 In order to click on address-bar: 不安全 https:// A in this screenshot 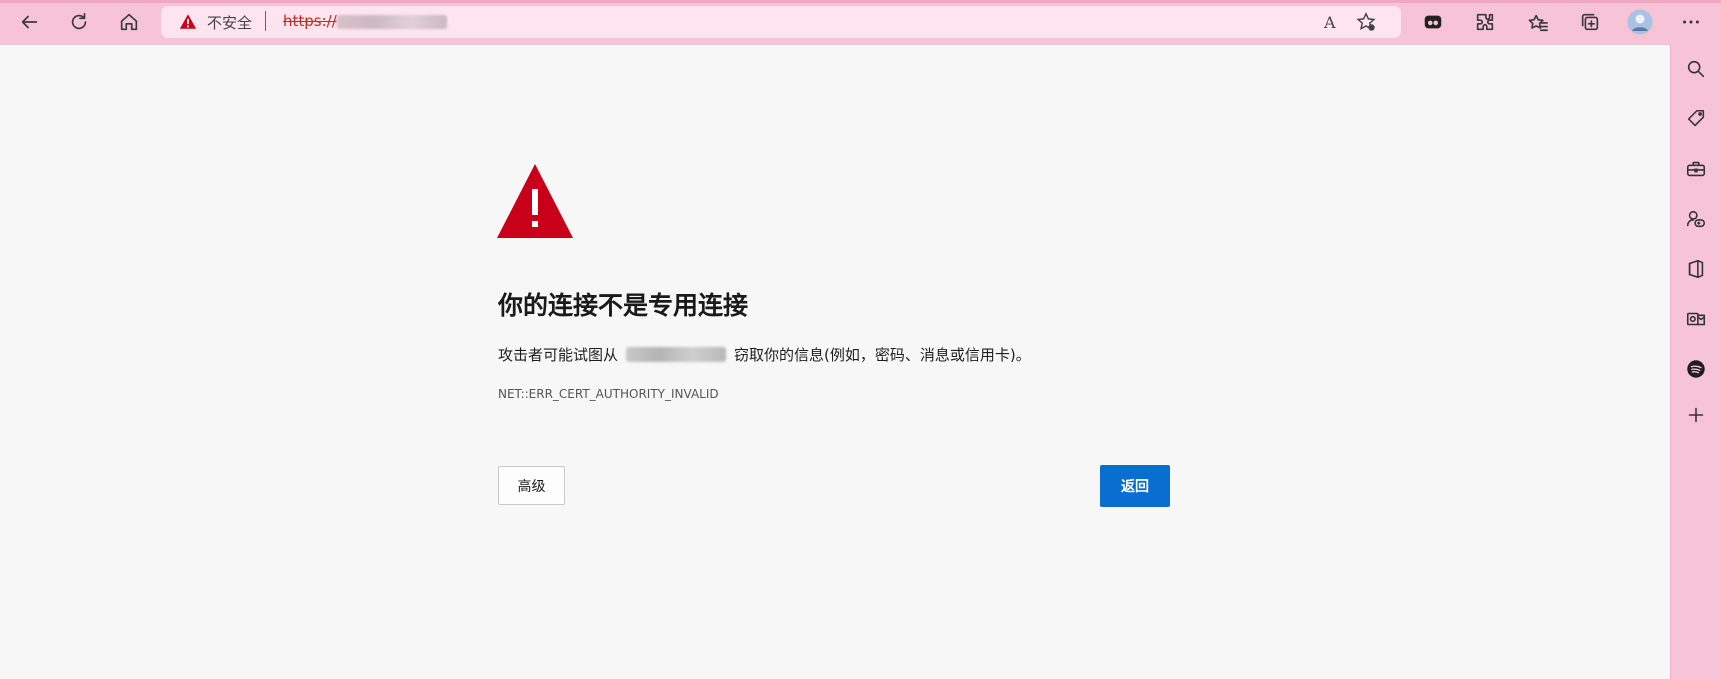, I will do `click(781, 22)`.